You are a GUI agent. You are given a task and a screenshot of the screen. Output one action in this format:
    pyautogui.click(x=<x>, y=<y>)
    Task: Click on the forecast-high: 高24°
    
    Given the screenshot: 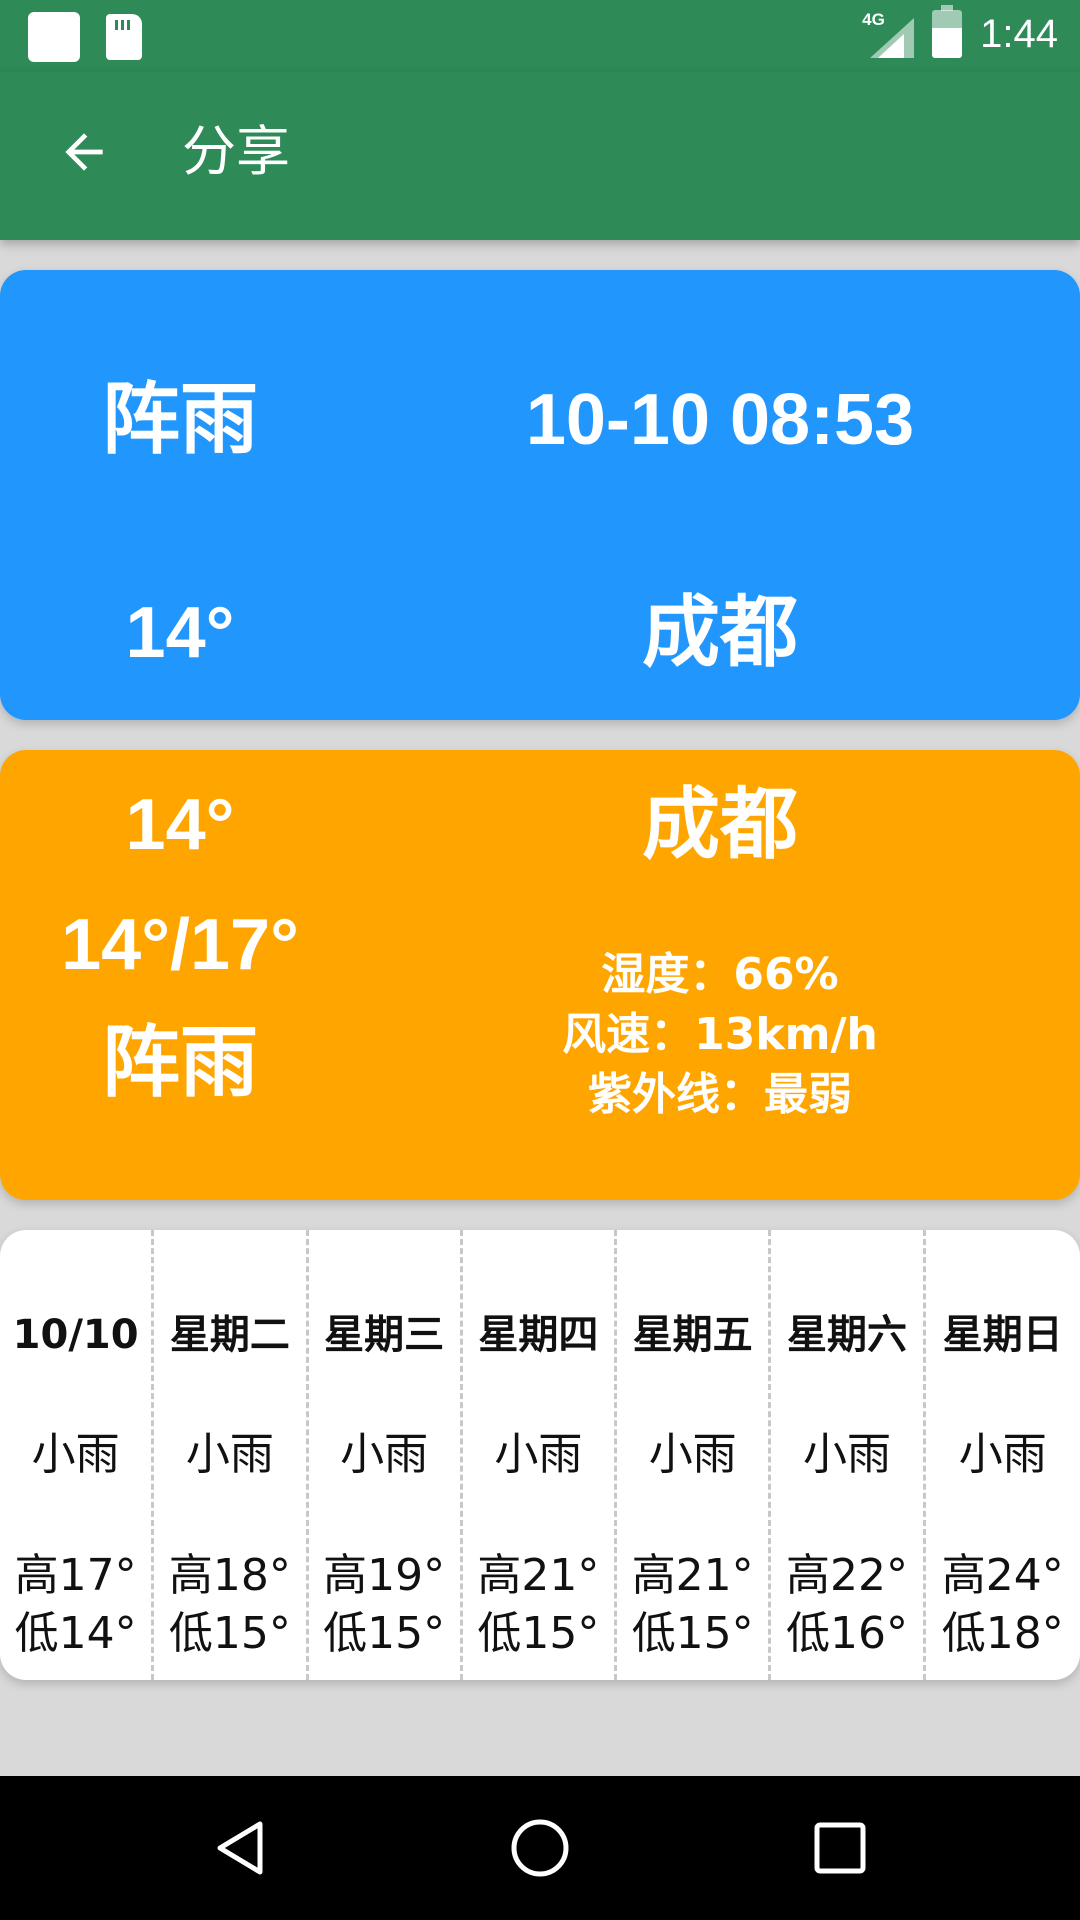 What is the action you would take?
    pyautogui.click(x=1002, y=1575)
    